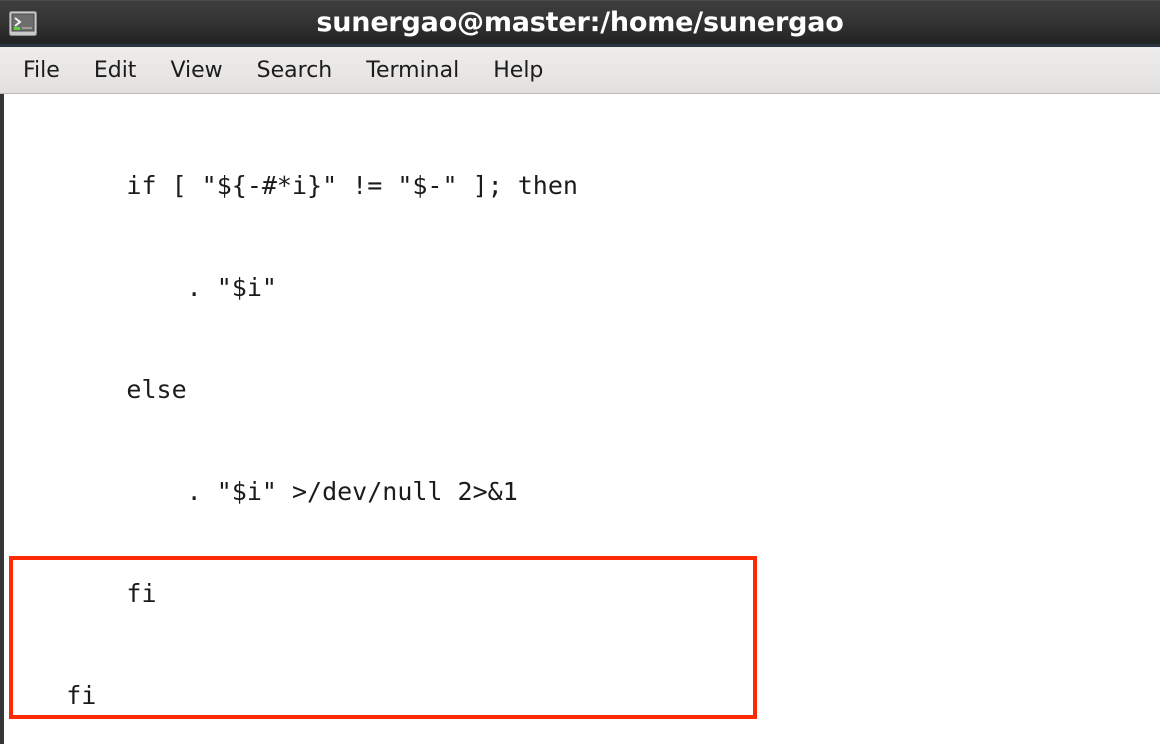 This screenshot has height=744, width=1160. I want to click on window-title: sunergao@master:/home/sunergao, so click(580, 22).